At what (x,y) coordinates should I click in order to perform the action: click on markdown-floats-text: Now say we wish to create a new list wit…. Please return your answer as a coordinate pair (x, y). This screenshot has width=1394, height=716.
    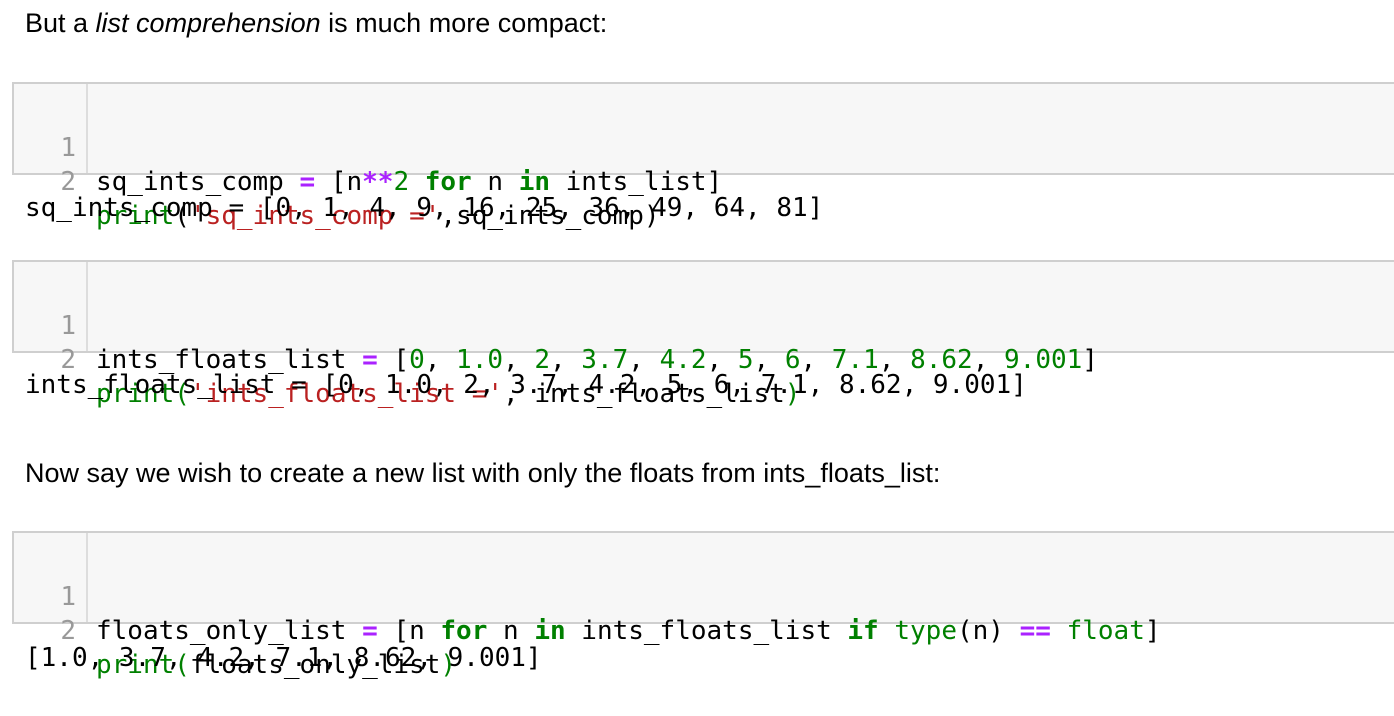
    Looking at the image, I should click on (483, 473).